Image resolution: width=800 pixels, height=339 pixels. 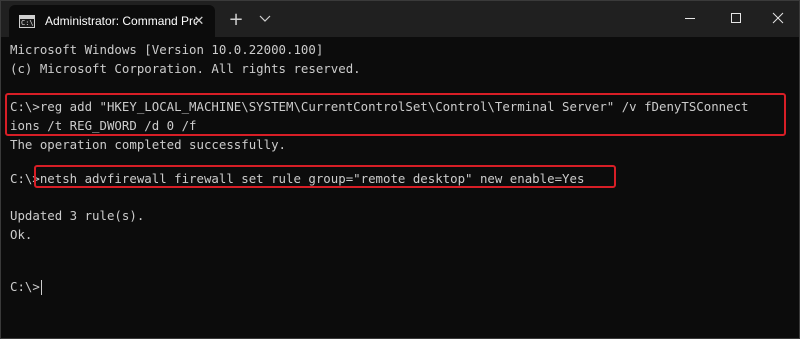 What do you see at coordinates (325, 176) in the screenshot?
I see `highlight-netsh-command` at bounding box center [325, 176].